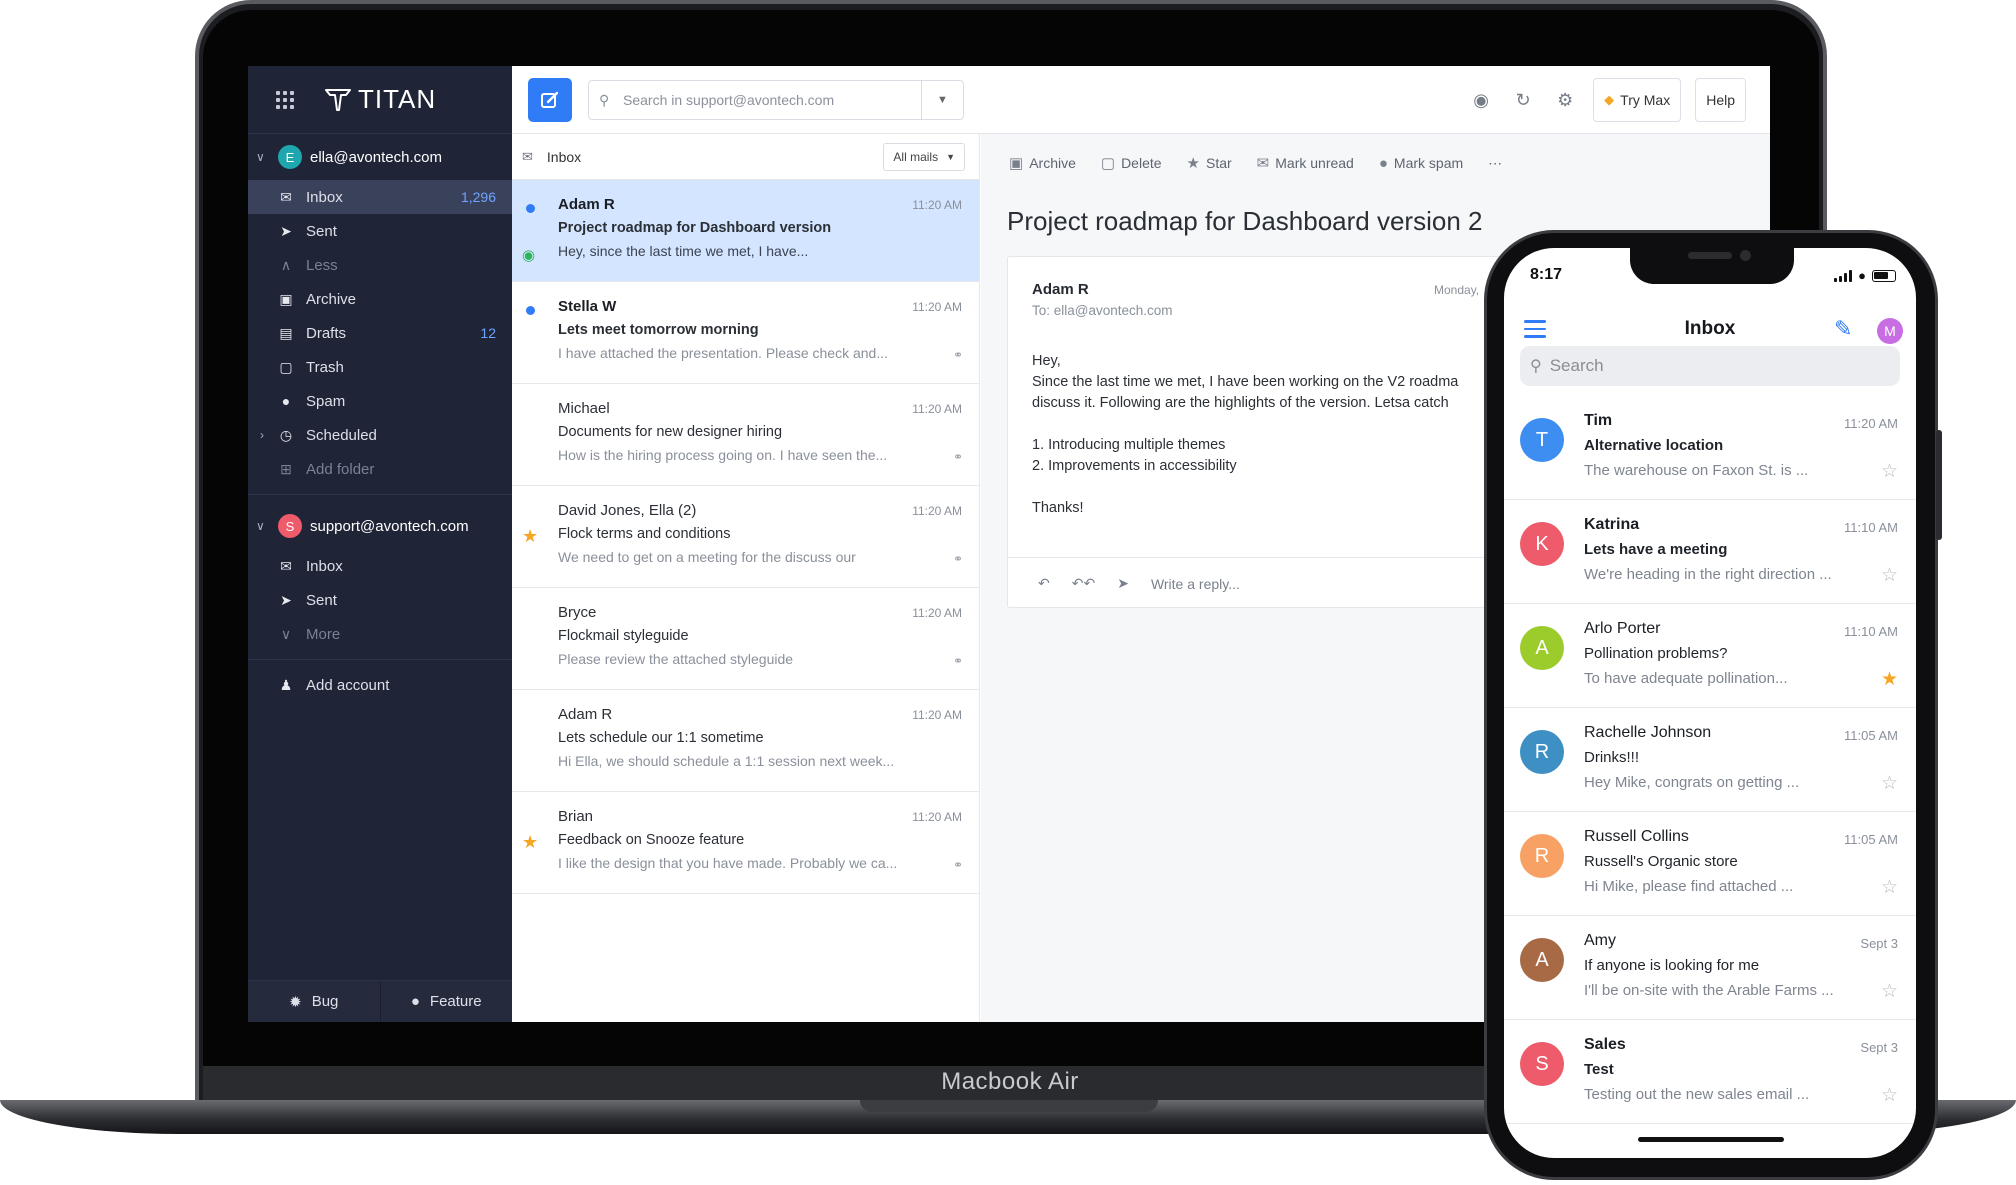  I want to click on archive-button: ▣ Archive, so click(1042, 163).